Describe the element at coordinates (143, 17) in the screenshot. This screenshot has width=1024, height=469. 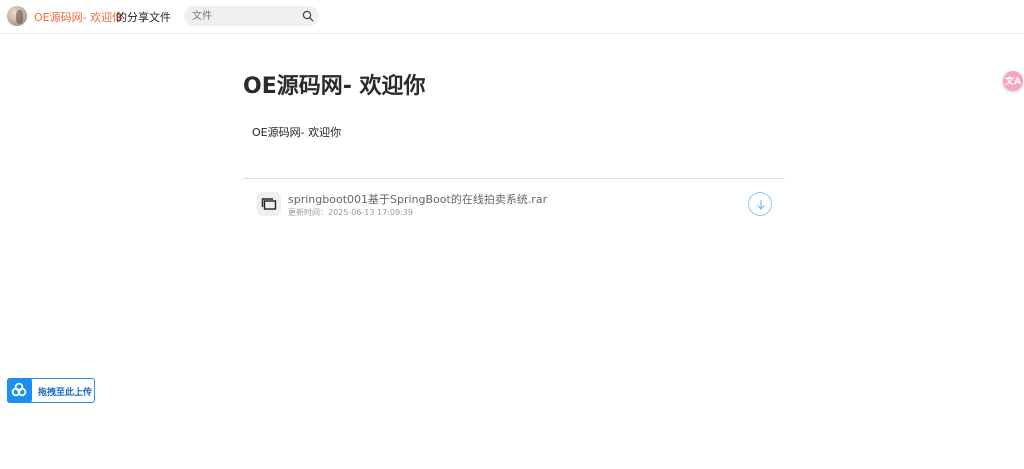
I see `owner-suffix-label: 的分享文件` at that location.